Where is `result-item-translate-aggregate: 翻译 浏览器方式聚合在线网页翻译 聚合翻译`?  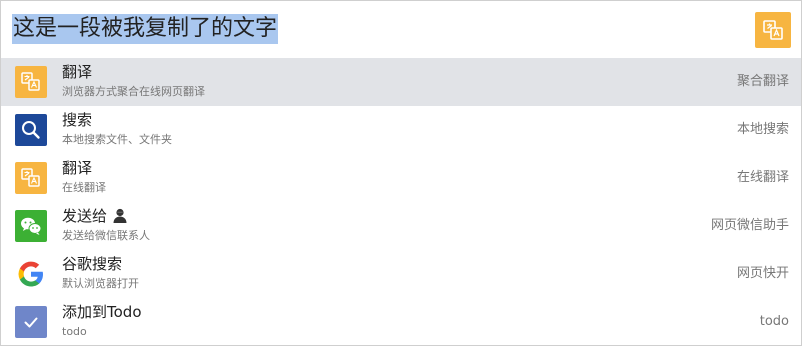
result-item-translate-aggregate: 翻译 浏览器方式聚合在线网页翻译 聚合翻译 is located at coordinates (401, 82).